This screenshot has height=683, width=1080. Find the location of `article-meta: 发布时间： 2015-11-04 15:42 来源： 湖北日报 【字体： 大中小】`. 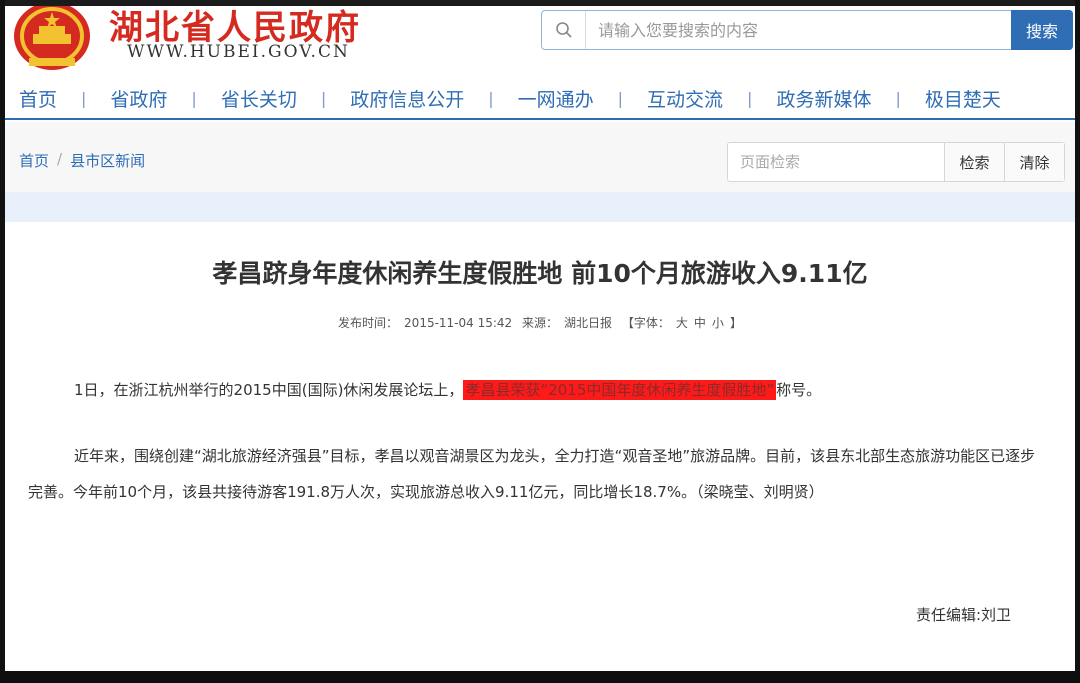

article-meta: 发布时间： 2015-11-04 15:42 来源： 湖北日报 【字体： 大中小】 is located at coordinates (540, 322).